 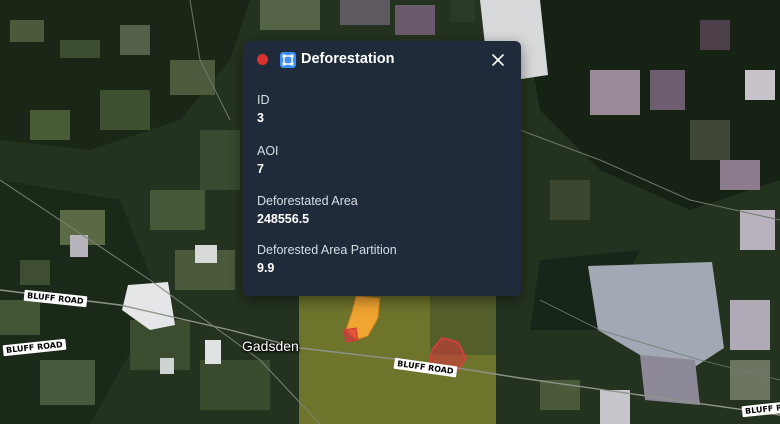 What do you see at coordinates (327, 250) in the screenshot?
I see `attribute-label-deforested-area-partition: Deforested Area Partition` at bounding box center [327, 250].